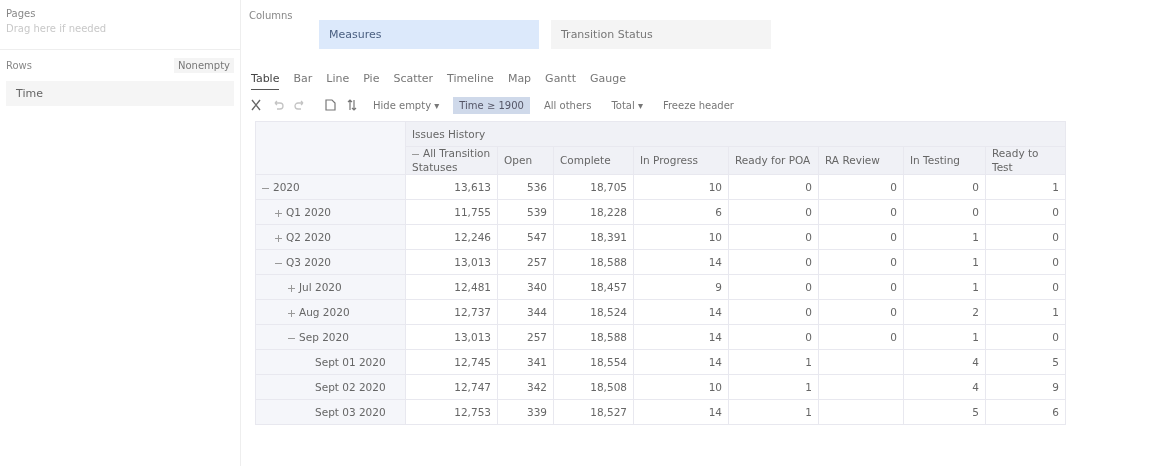 This screenshot has height=466, width=1167. I want to click on row-header: Q1 2020, so click(330, 212).